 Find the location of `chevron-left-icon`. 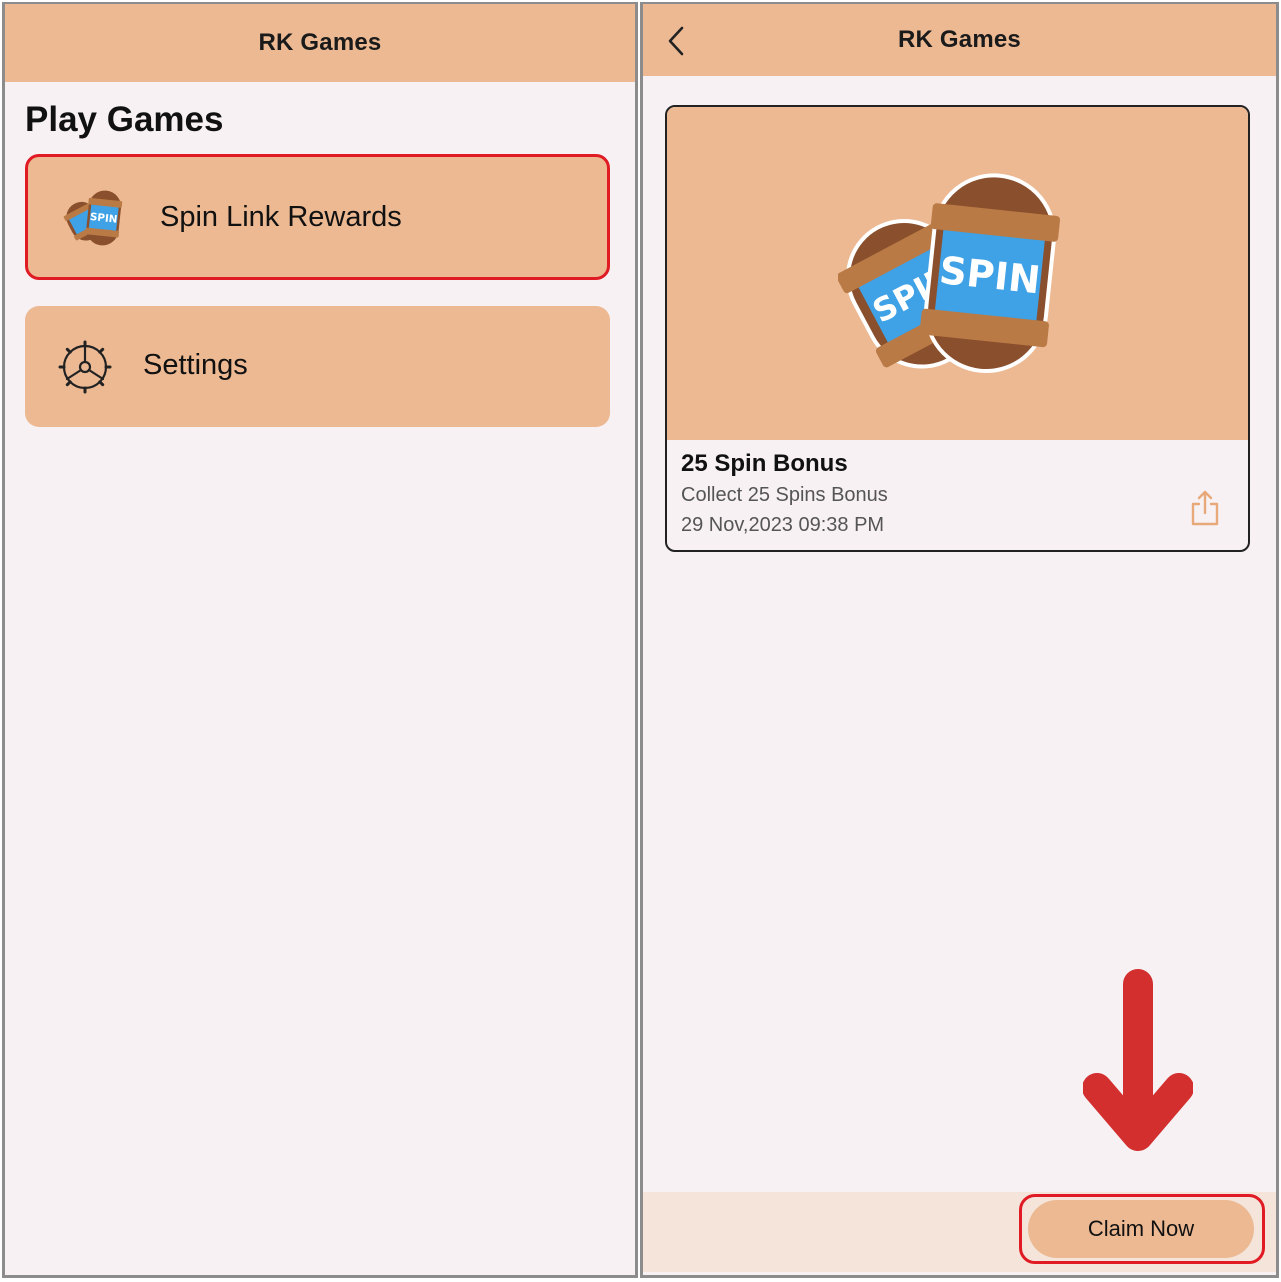

chevron-left-icon is located at coordinates (676, 41).